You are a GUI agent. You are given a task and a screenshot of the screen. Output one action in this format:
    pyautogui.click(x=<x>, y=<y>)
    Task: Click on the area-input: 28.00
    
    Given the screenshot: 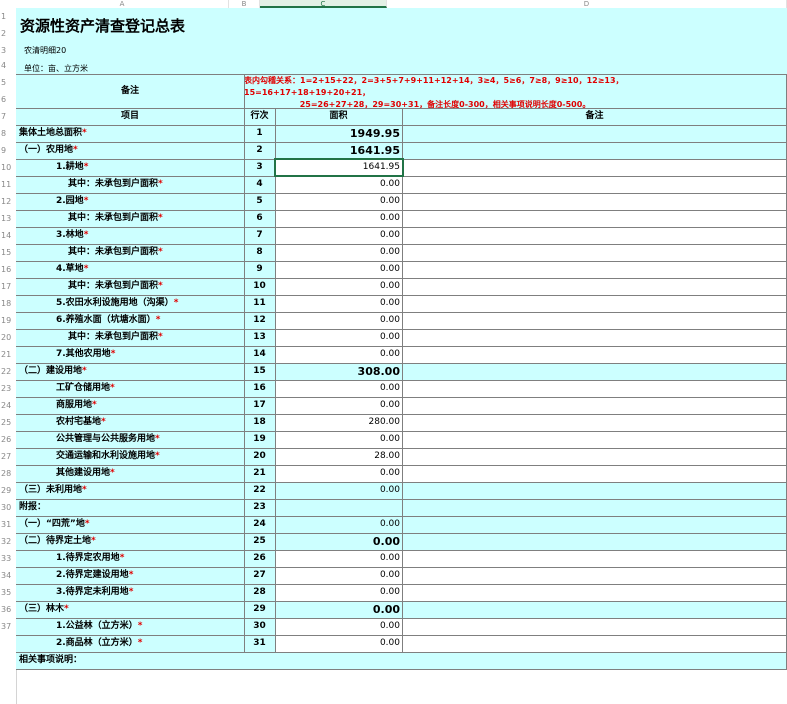 What is the action you would take?
    pyautogui.click(x=338, y=456)
    